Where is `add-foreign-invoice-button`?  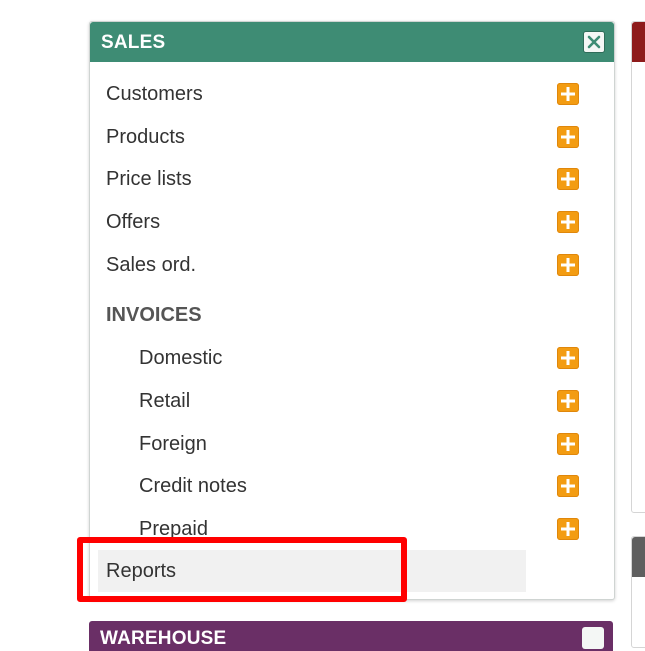
add-foreign-invoice-button is located at coordinates (568, 444).